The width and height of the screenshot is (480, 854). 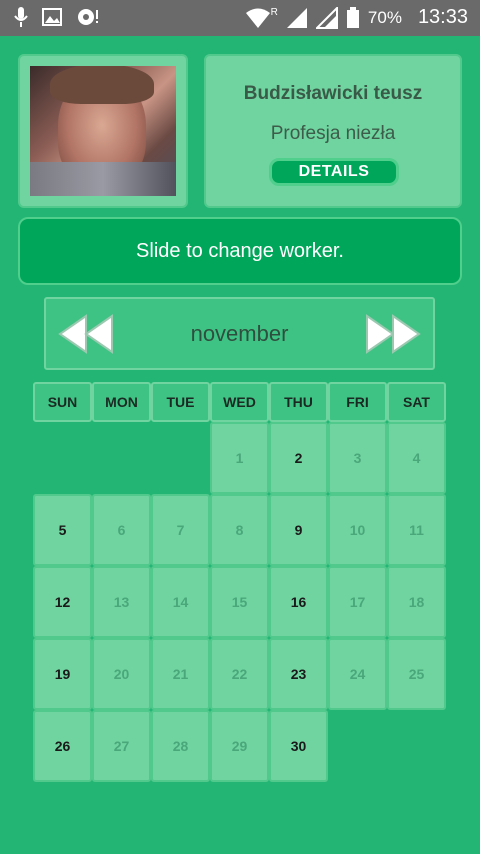 What do you see at coordinates (240, 18) in the screenshot?
I see `status-bar: R 70% 13:33` at bounding box center [240, 18].